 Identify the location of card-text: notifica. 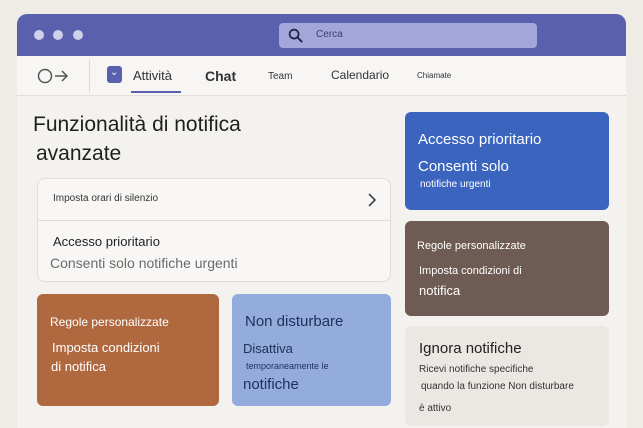
(440, 290).